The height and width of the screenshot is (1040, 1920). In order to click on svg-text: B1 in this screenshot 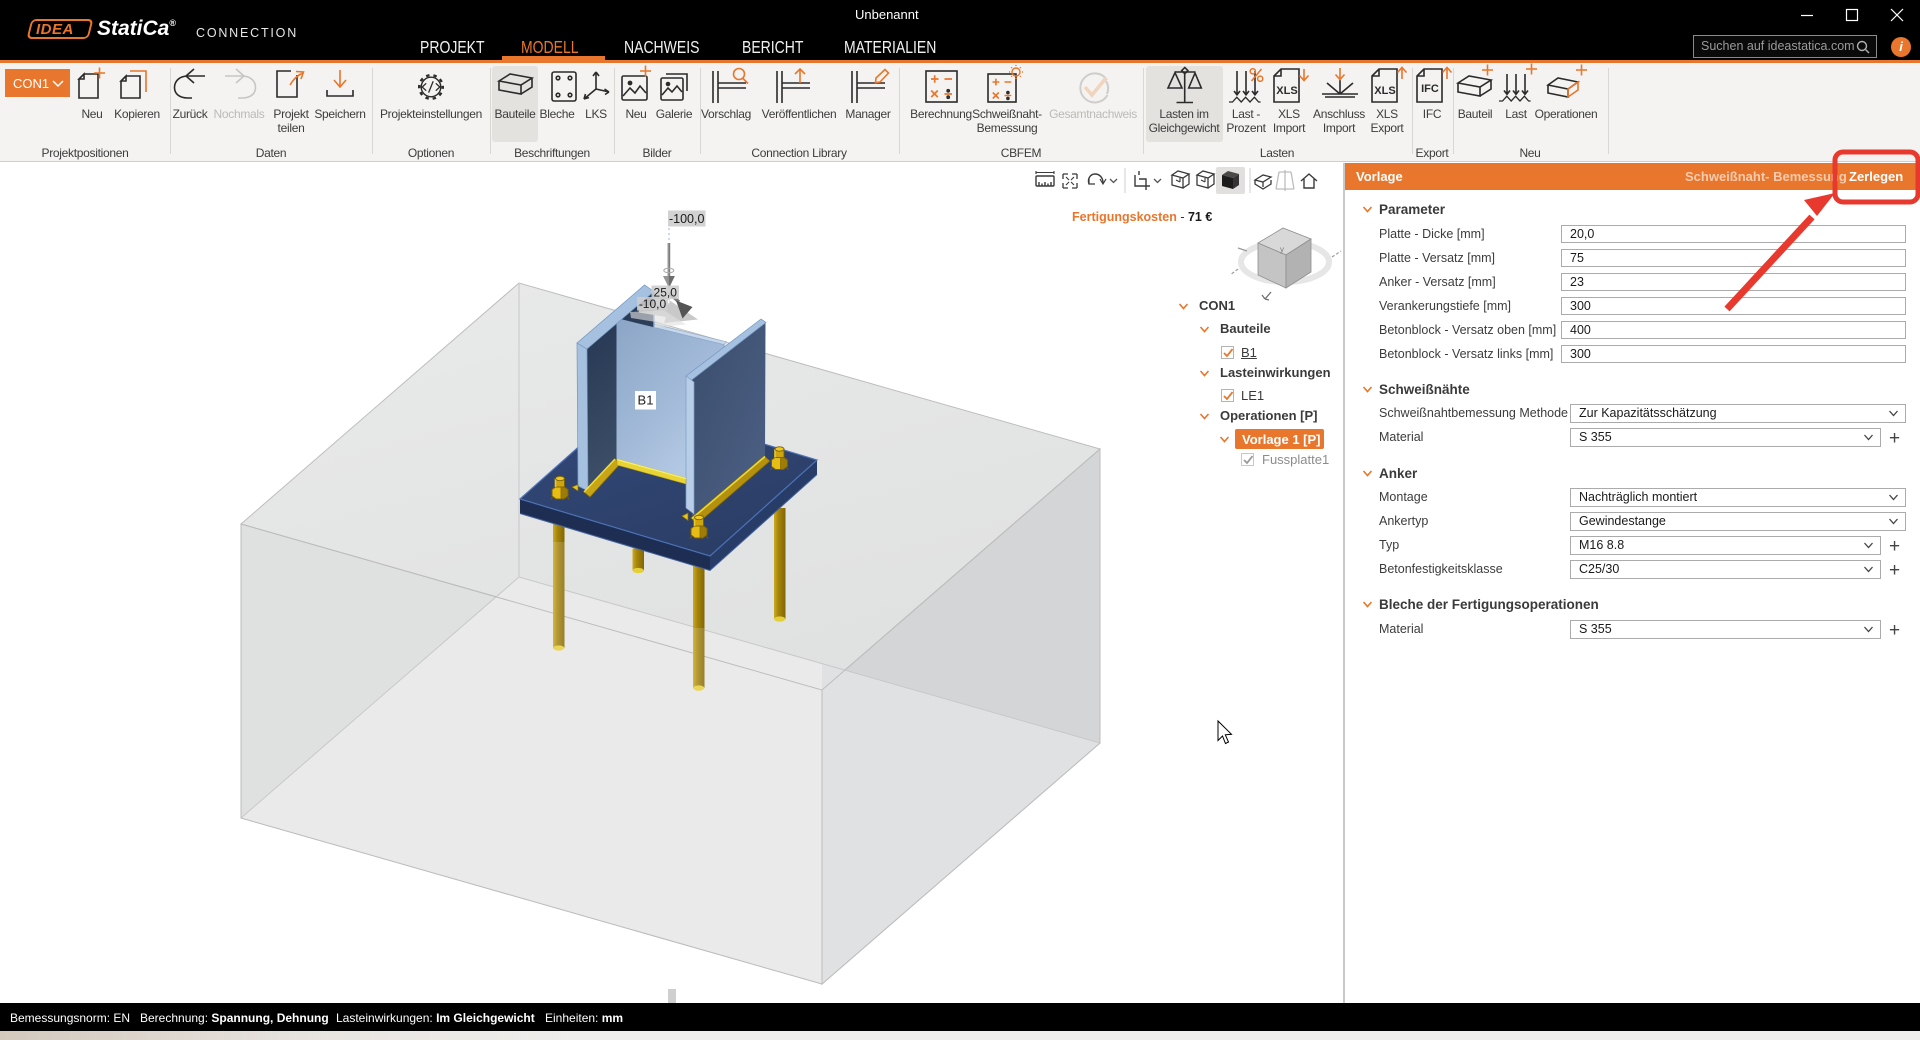, I will do `click(646, 400)`.